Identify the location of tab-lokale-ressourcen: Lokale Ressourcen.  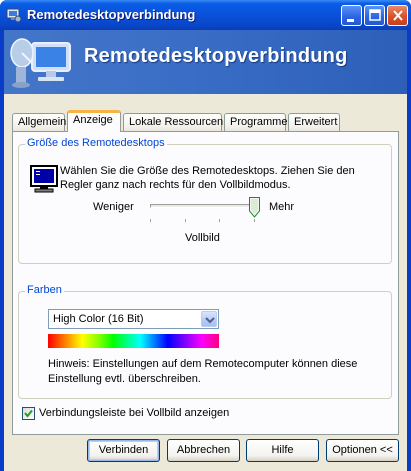
(173, 122).